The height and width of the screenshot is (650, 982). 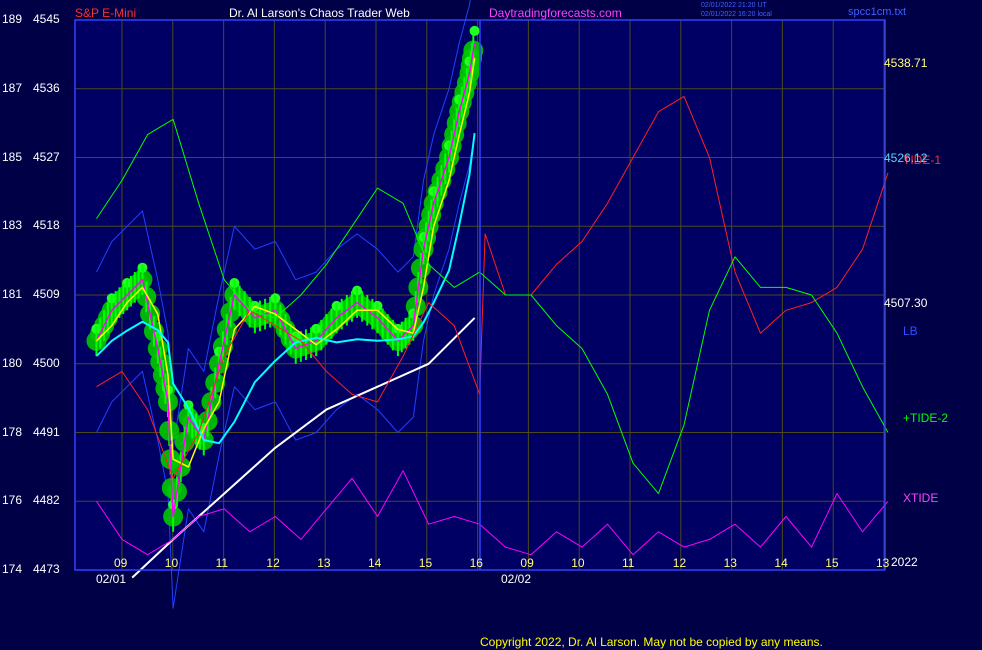 I want to click on price-low-label: 4507.30, so click(x=906, y=303).